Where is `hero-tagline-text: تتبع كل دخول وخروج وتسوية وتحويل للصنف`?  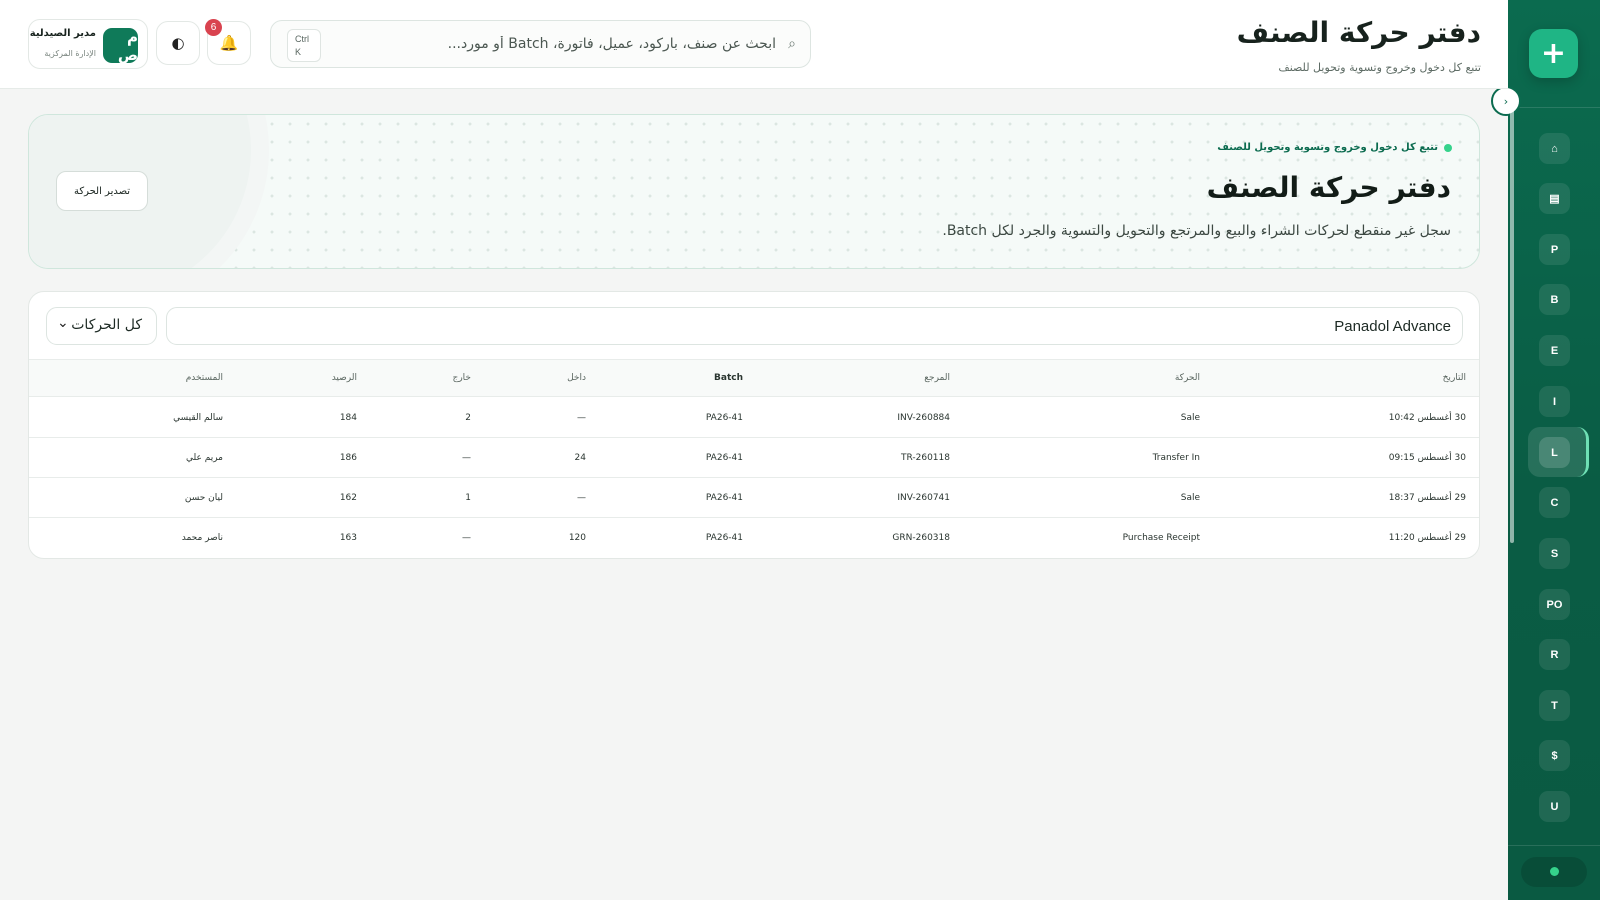
hero-tagline-text: تتبع كل دخول وخروج وتسوية وتحويل للصنف is located at coordinates (1327, 147).